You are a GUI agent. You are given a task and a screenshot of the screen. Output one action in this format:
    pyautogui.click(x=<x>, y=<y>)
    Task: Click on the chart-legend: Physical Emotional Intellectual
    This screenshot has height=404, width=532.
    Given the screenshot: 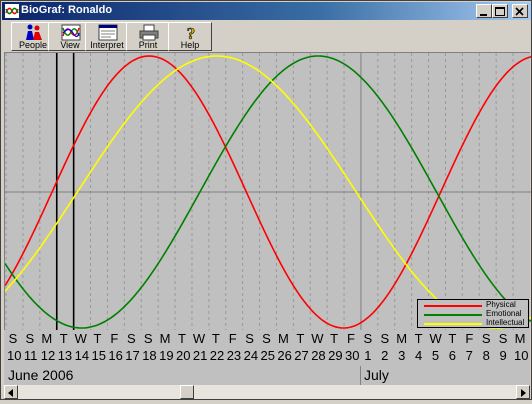 What is the action you would take?
    pyautogui.click(x=473, y=313)
    